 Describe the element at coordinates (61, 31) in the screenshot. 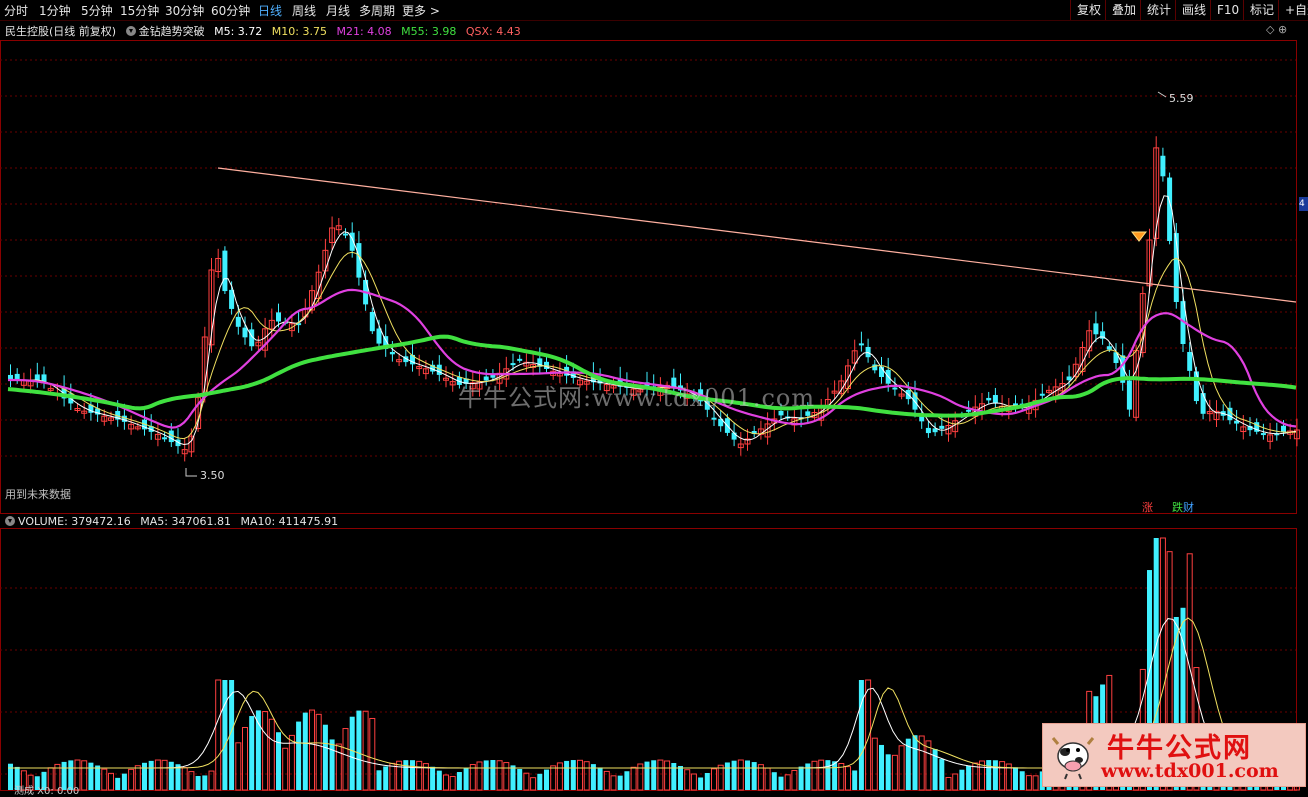

I see `stock-title: 民生控股(日线 前复权)` at that location.